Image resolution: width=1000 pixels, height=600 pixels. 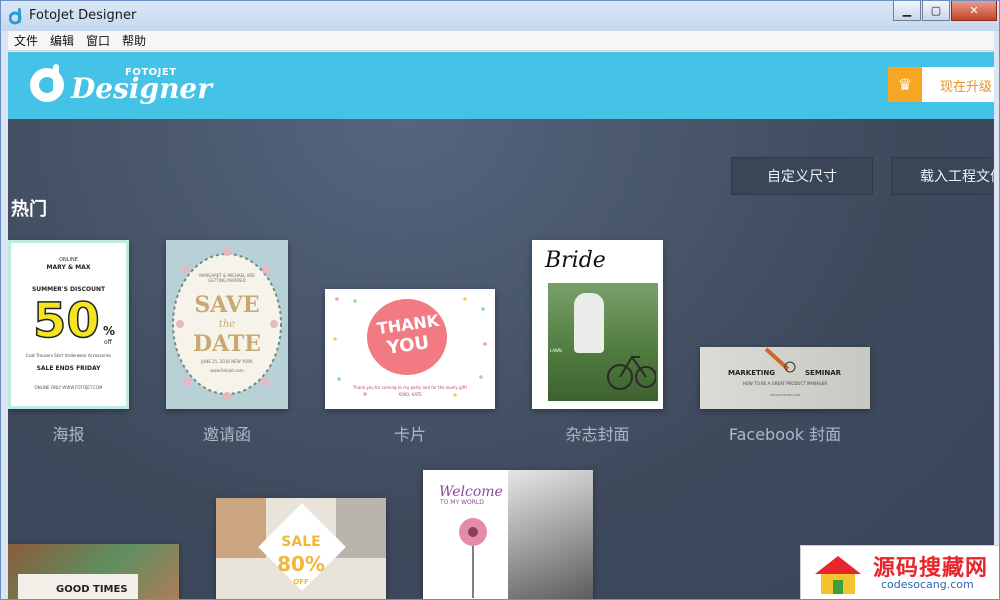 I want to click on watermark: 源码搜藏网 codesocang.com, so click(x=899, y=572).